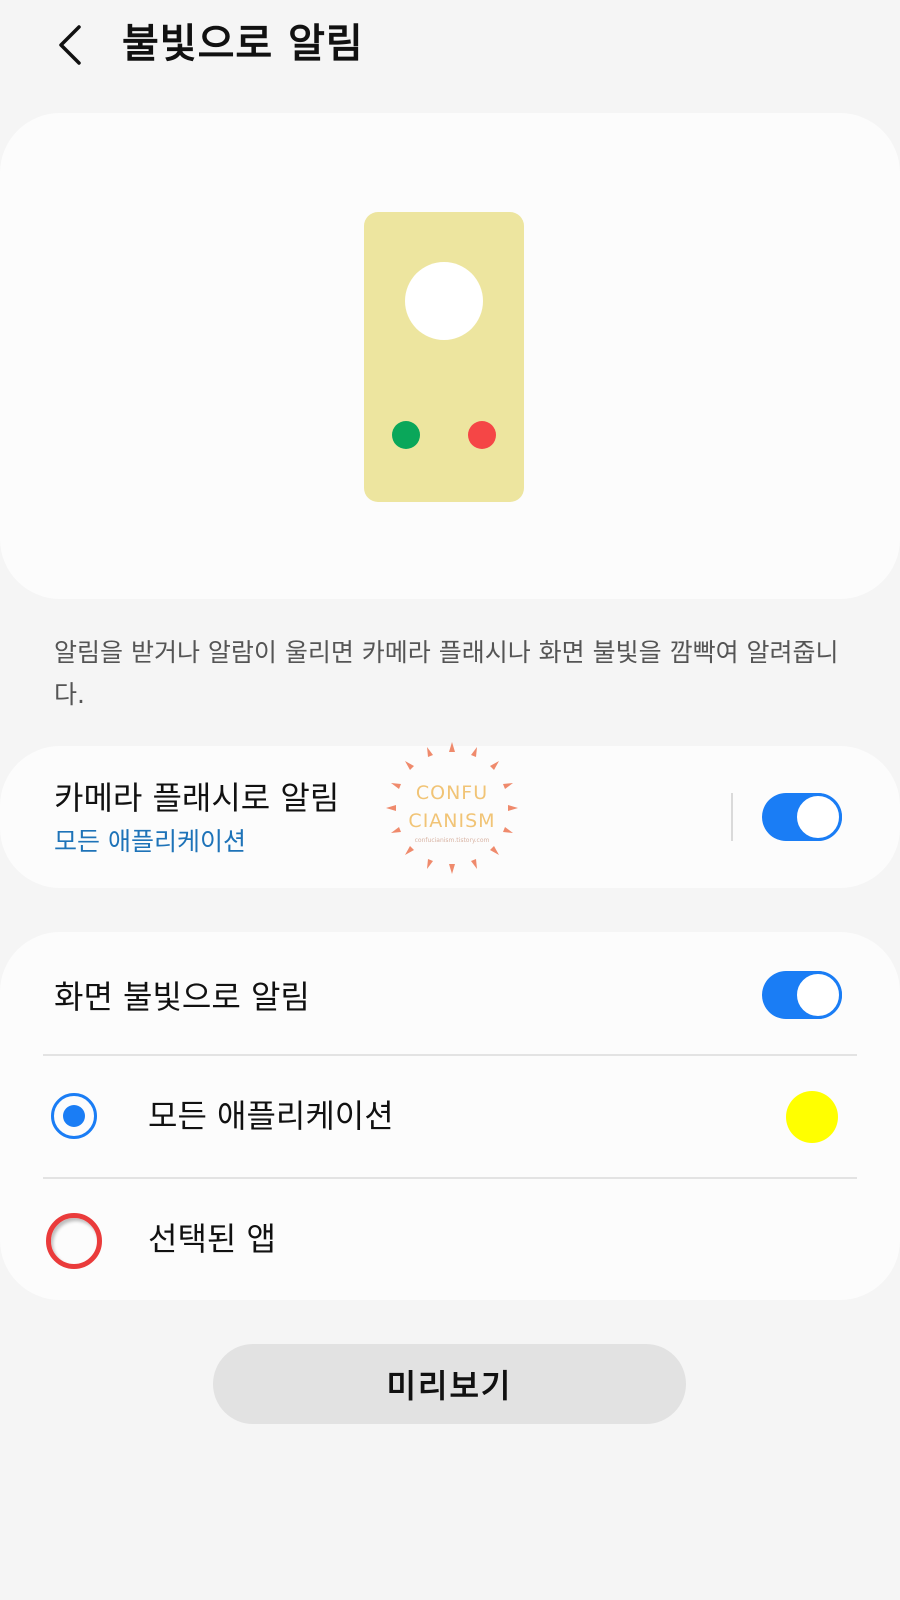 This screenshot has width=900, height=1600. I want to click on camera-lens-icon, so click(444, 301).